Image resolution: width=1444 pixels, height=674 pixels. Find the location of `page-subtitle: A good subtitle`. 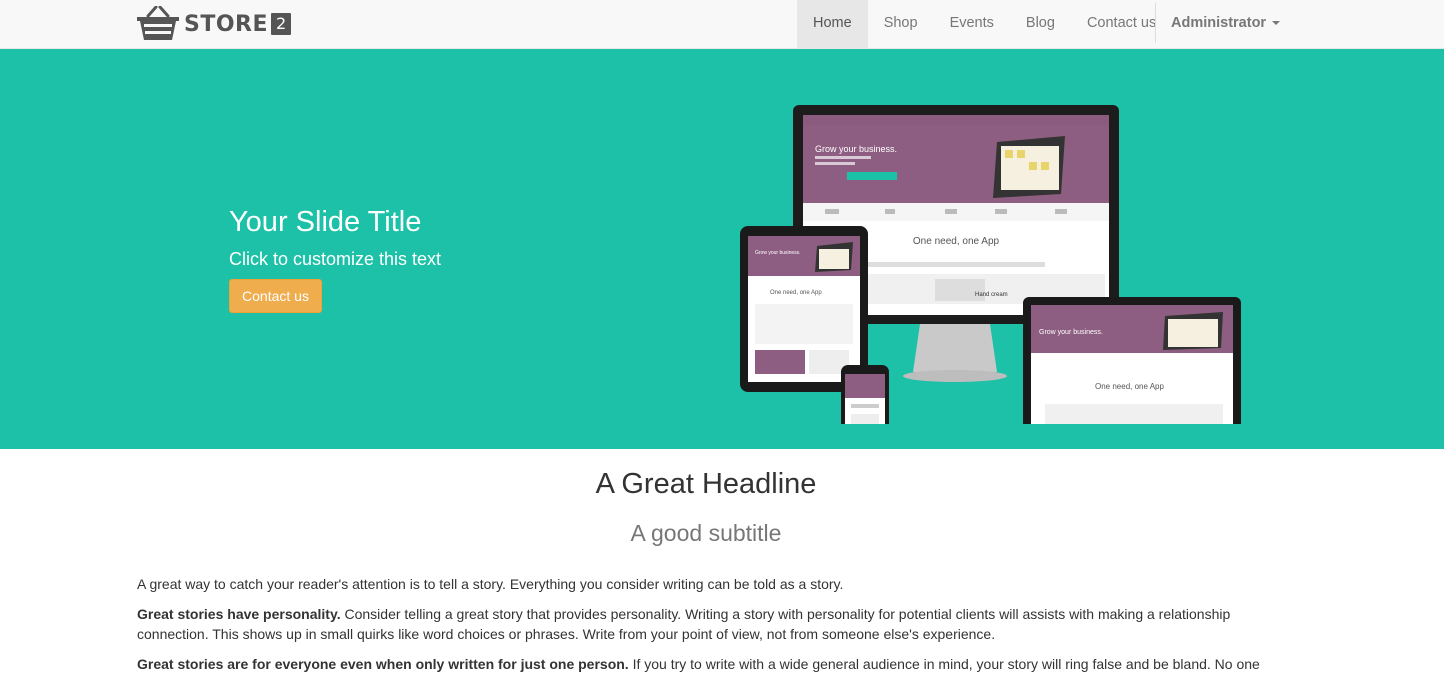

page-subtitle: A good subtitle is located at coordinates (706, 533).